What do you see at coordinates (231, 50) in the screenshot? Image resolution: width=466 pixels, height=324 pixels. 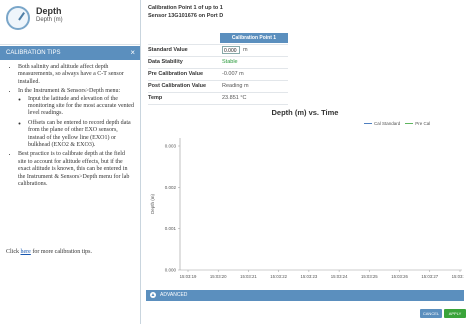 I see `standard-value-input: 0.000` at bounding box center [231, 50].